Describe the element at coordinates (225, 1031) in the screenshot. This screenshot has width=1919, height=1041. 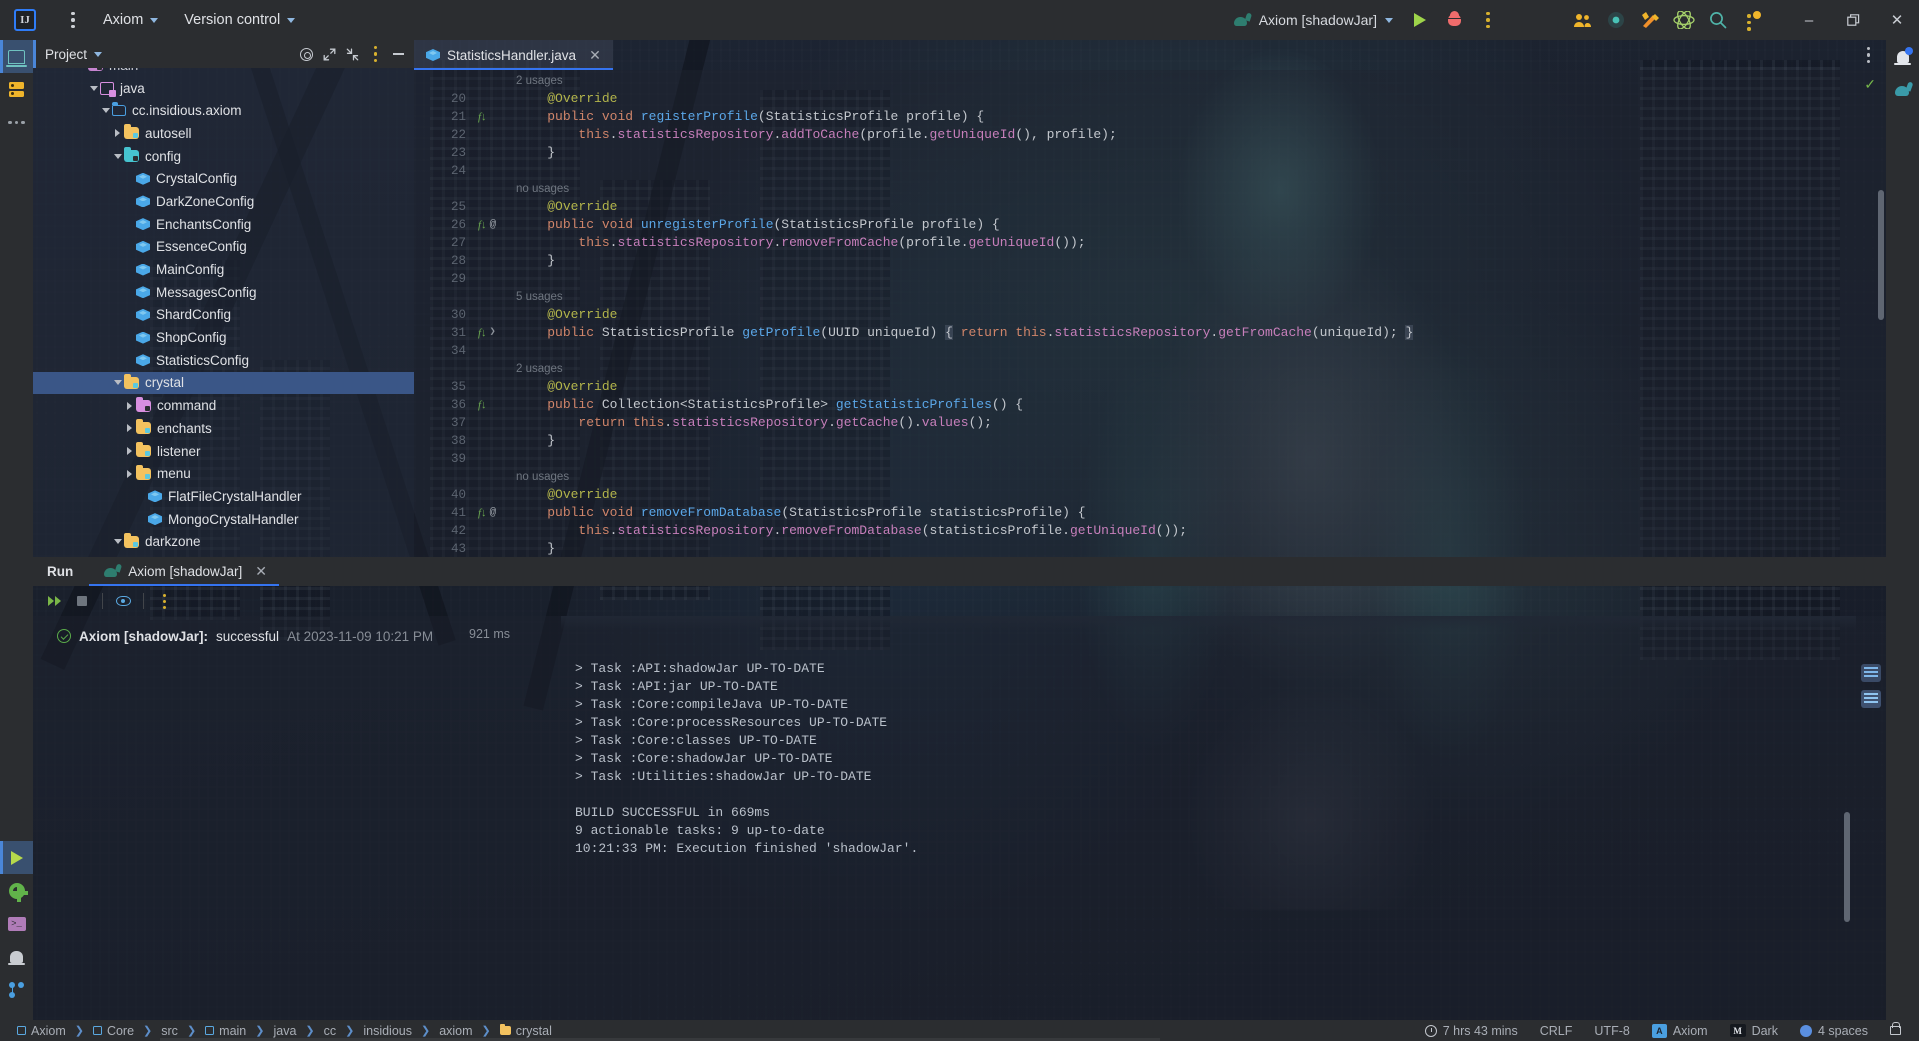
I see `breadcrumb-item-main: main` at that location.